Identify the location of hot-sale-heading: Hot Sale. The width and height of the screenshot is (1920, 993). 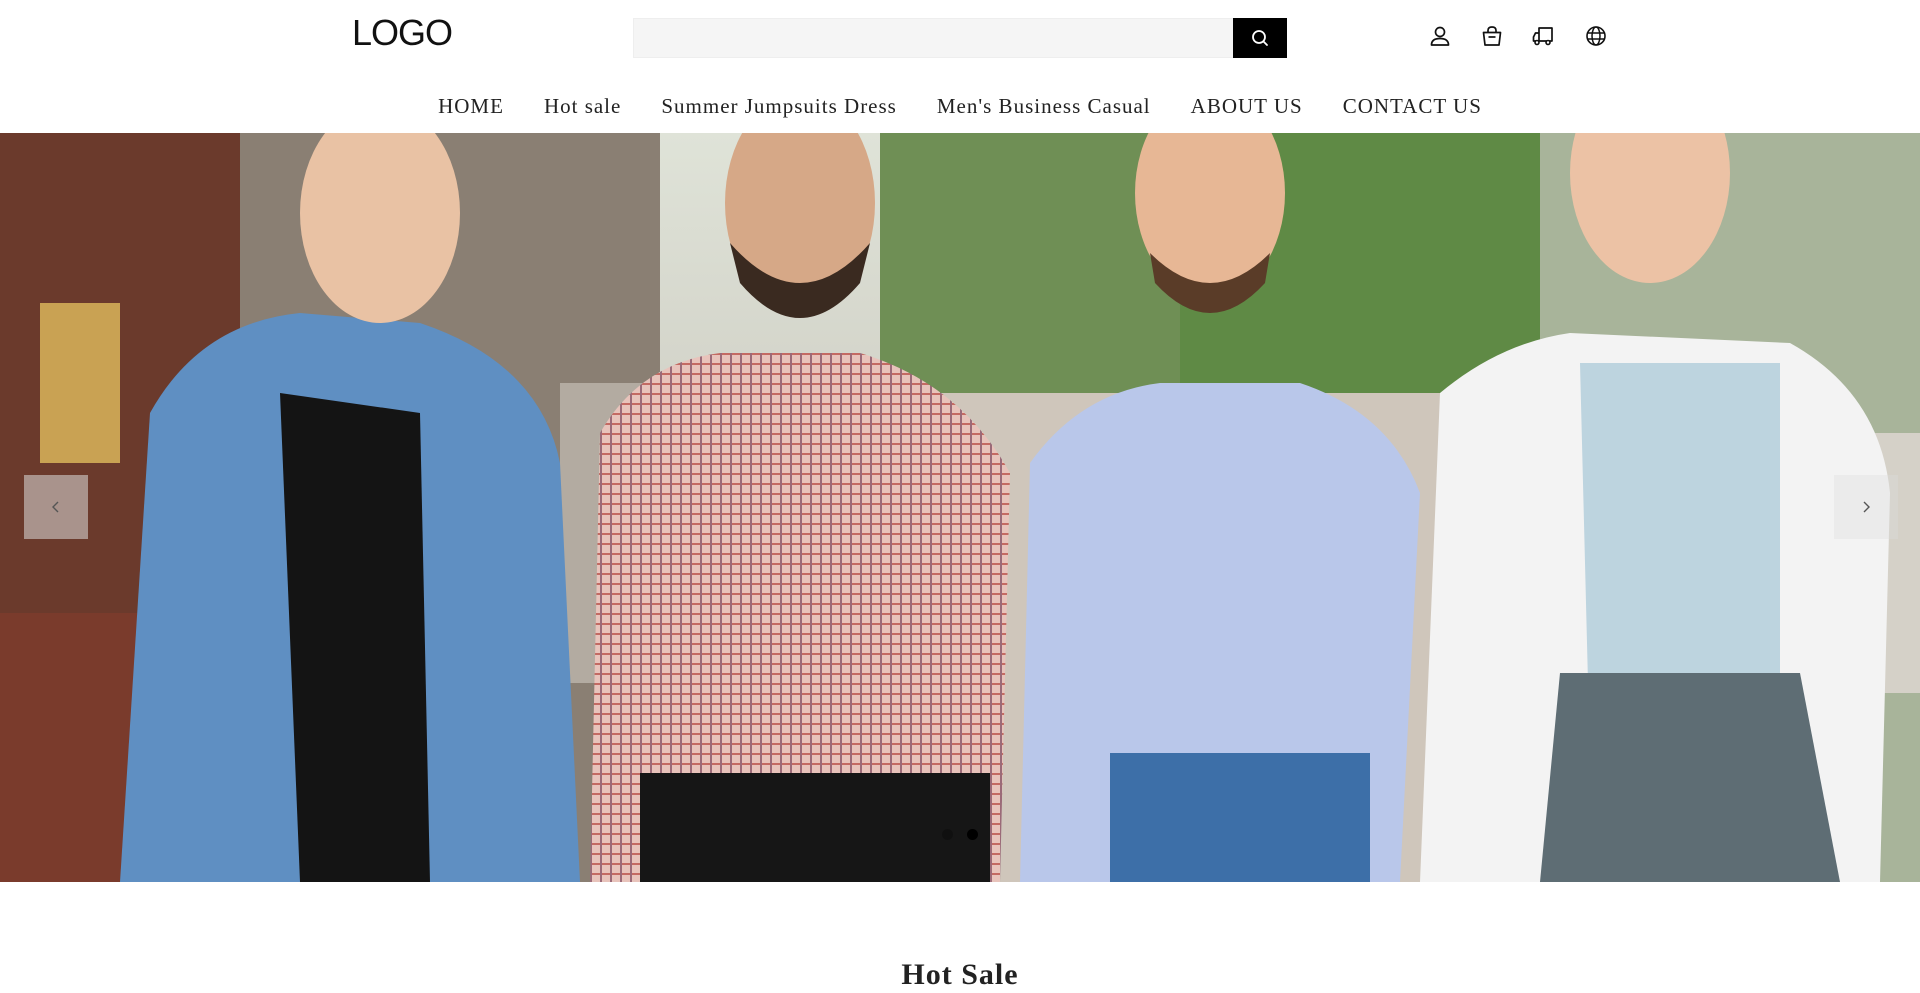
(960, 974).